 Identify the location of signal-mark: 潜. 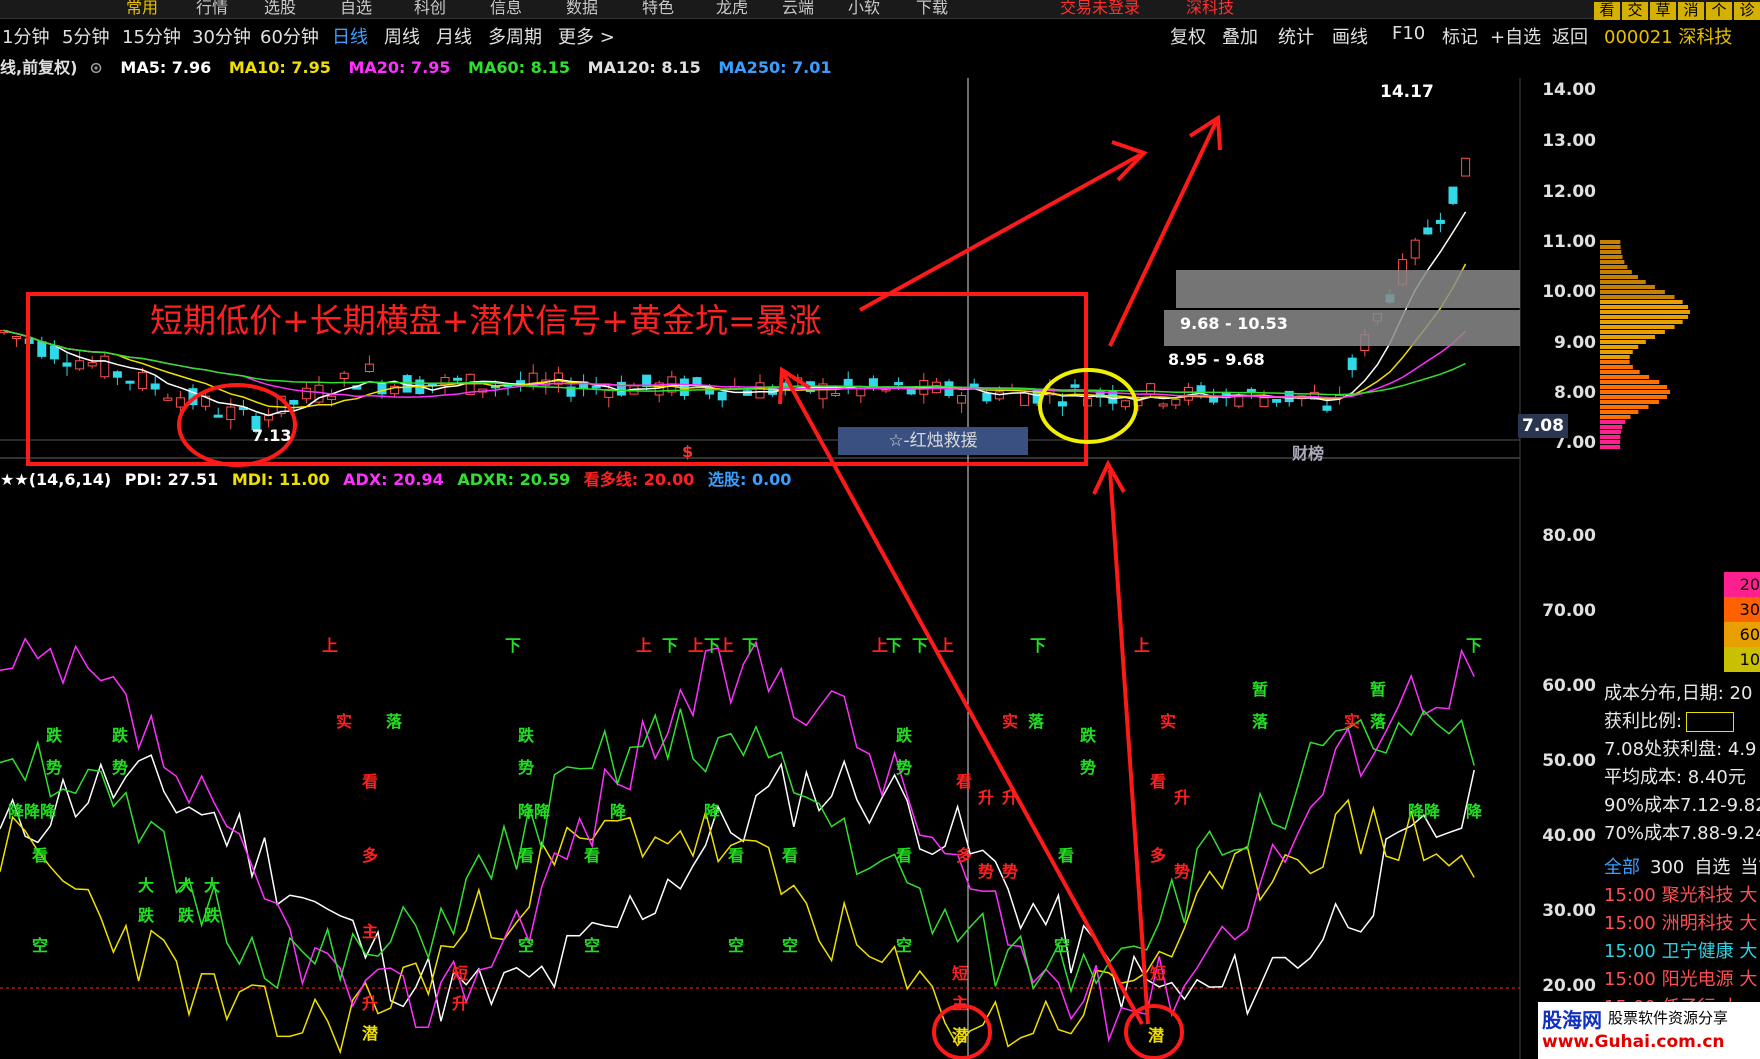
(1156, 1035).